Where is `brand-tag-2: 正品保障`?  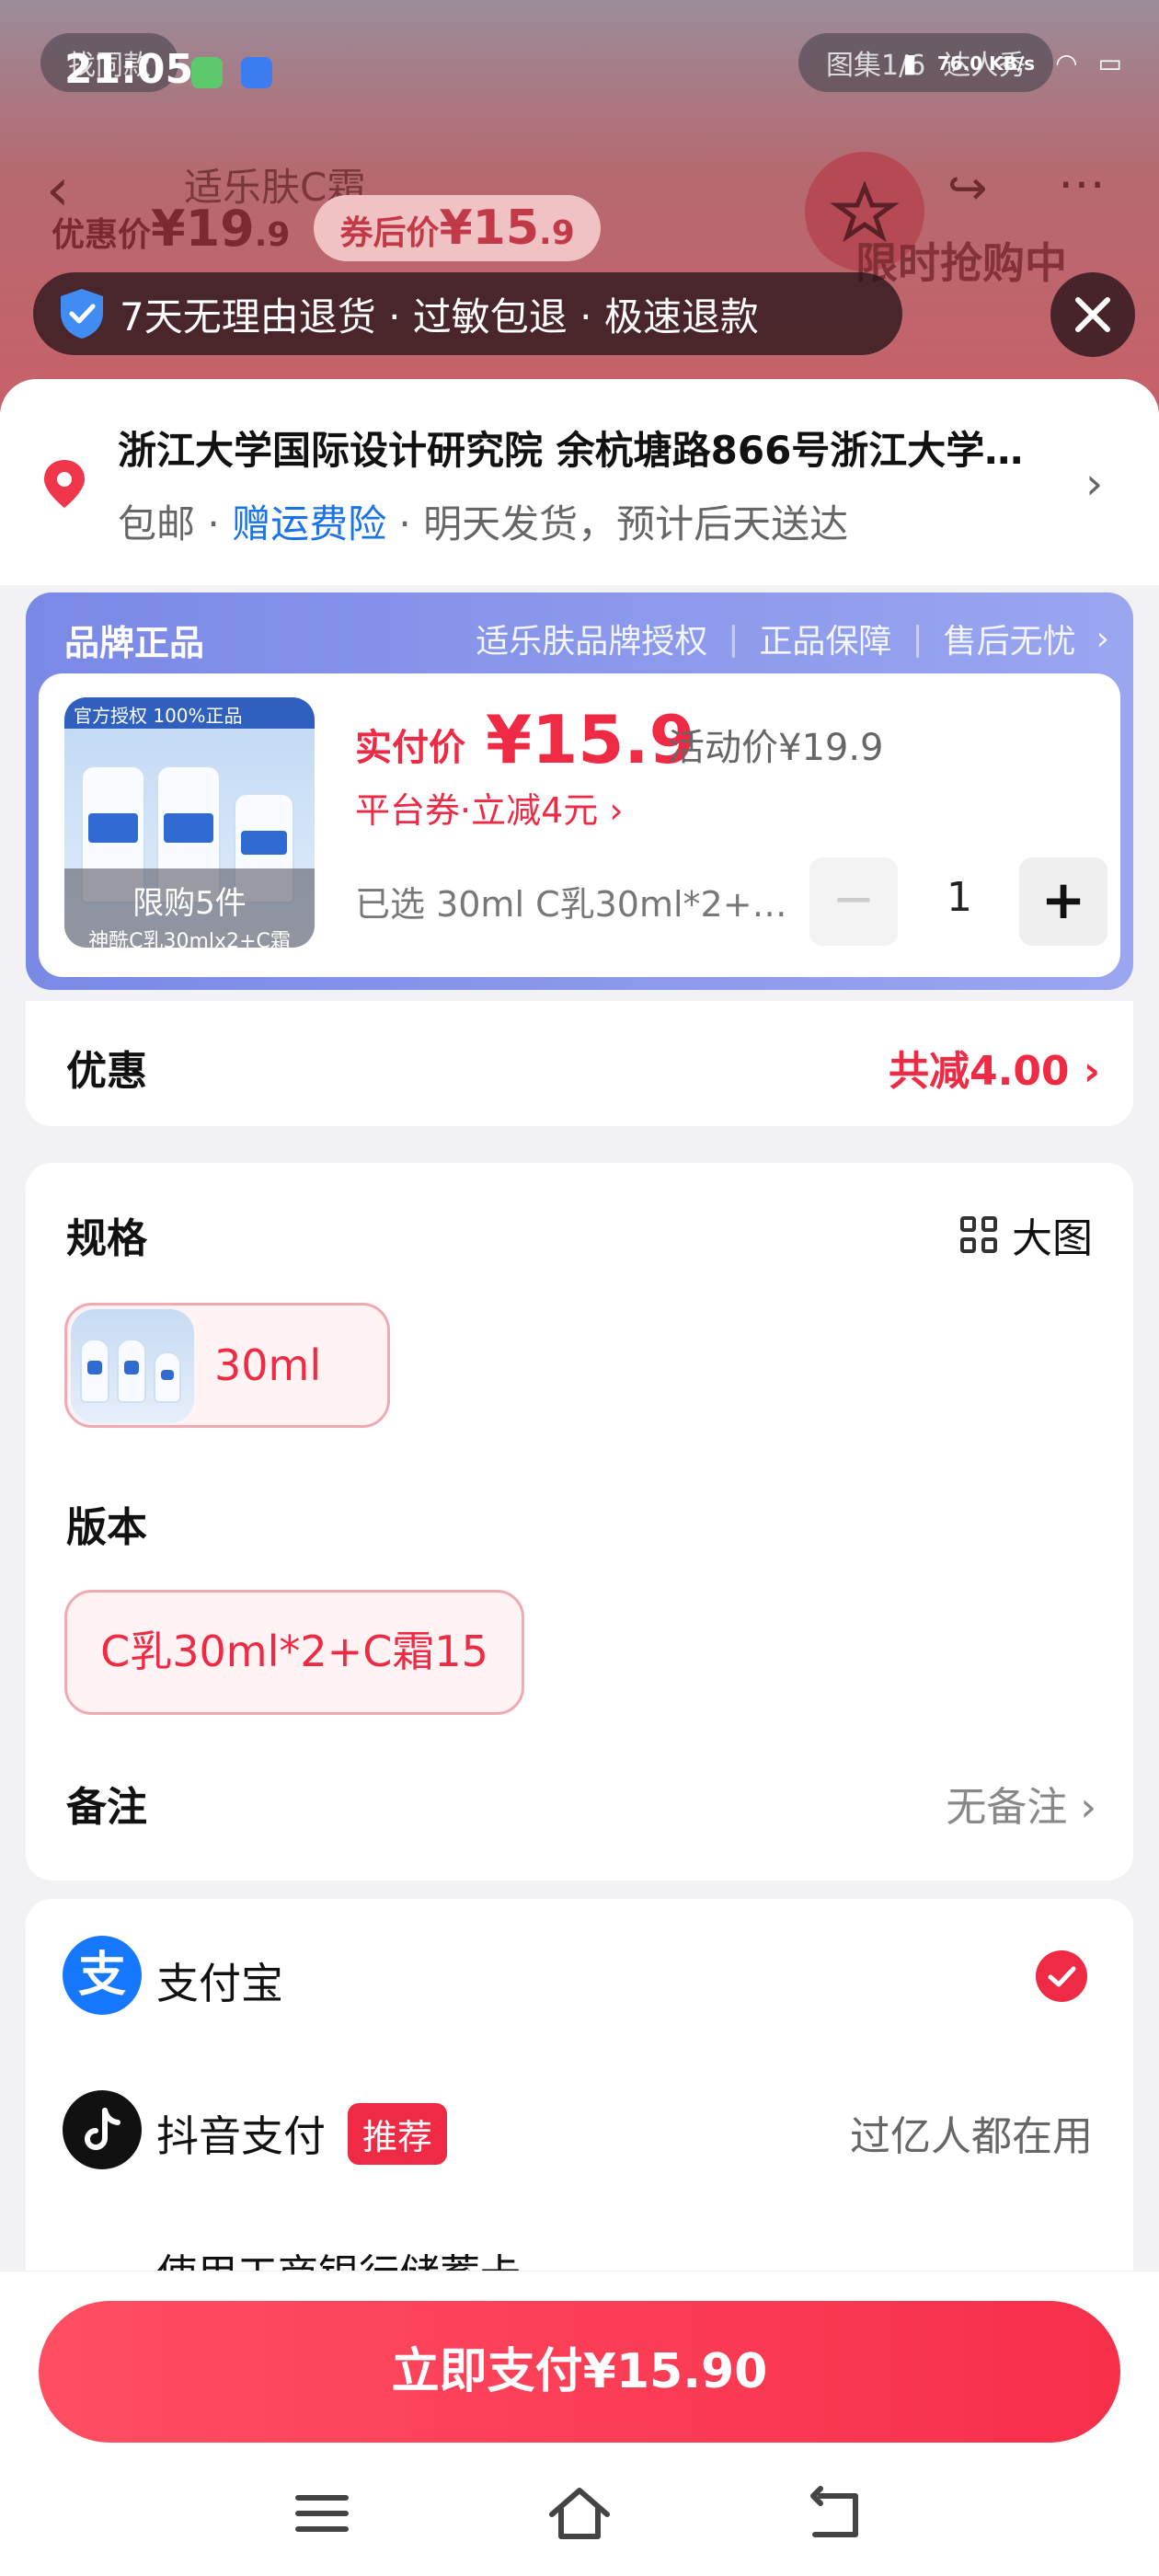
brand-tag-2: 正品保障 is located at coordinates (825, 642).